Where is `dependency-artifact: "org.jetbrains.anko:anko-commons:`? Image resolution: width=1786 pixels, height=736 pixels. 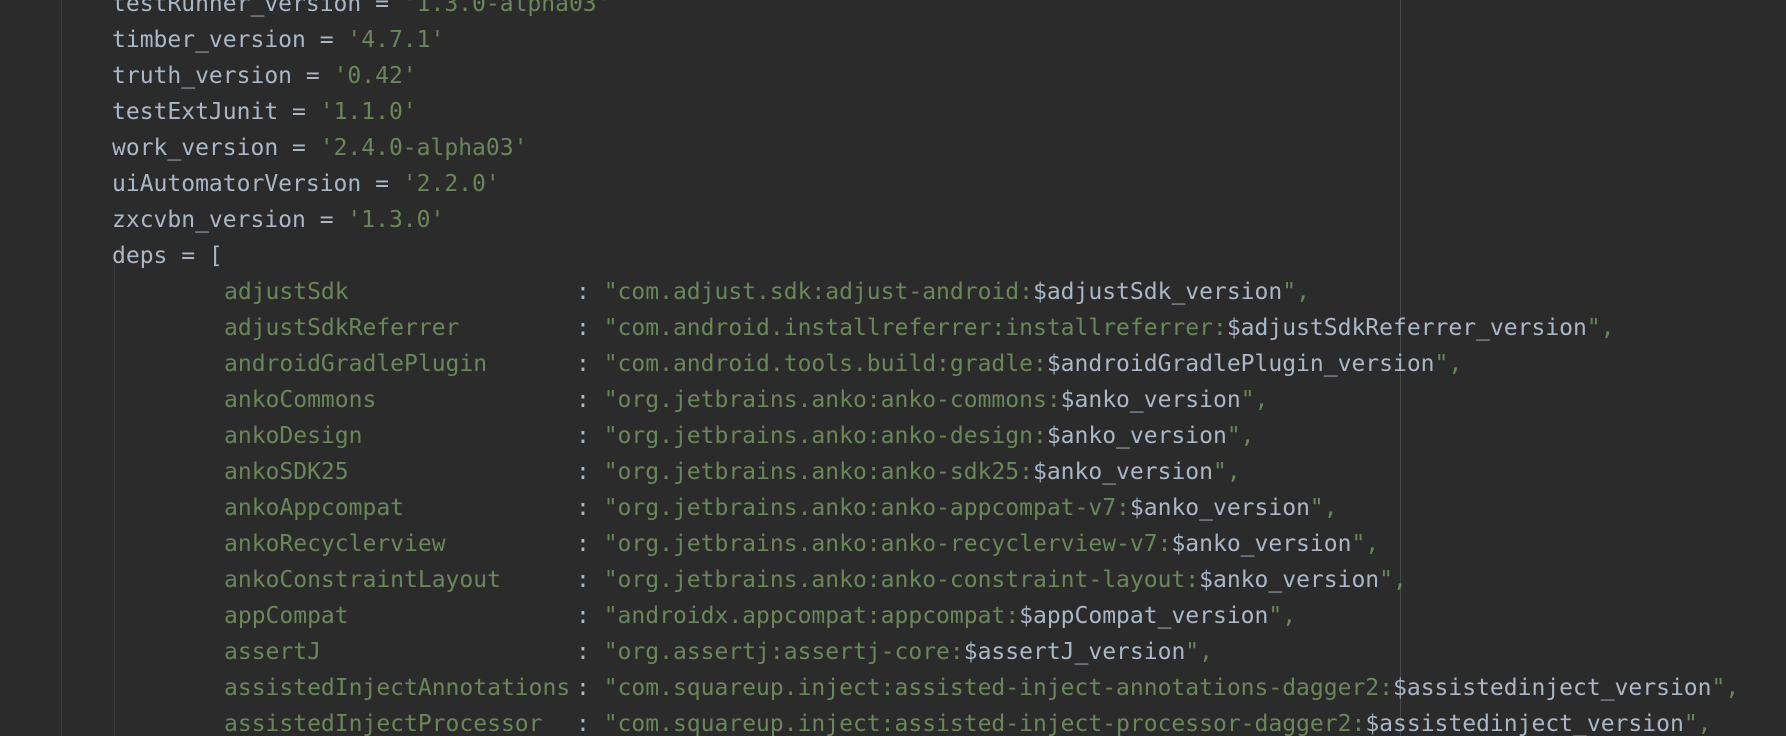 dependency-artifact: "org.jetbrains.anko:anko-commons: is located at coordinates (832, 400).